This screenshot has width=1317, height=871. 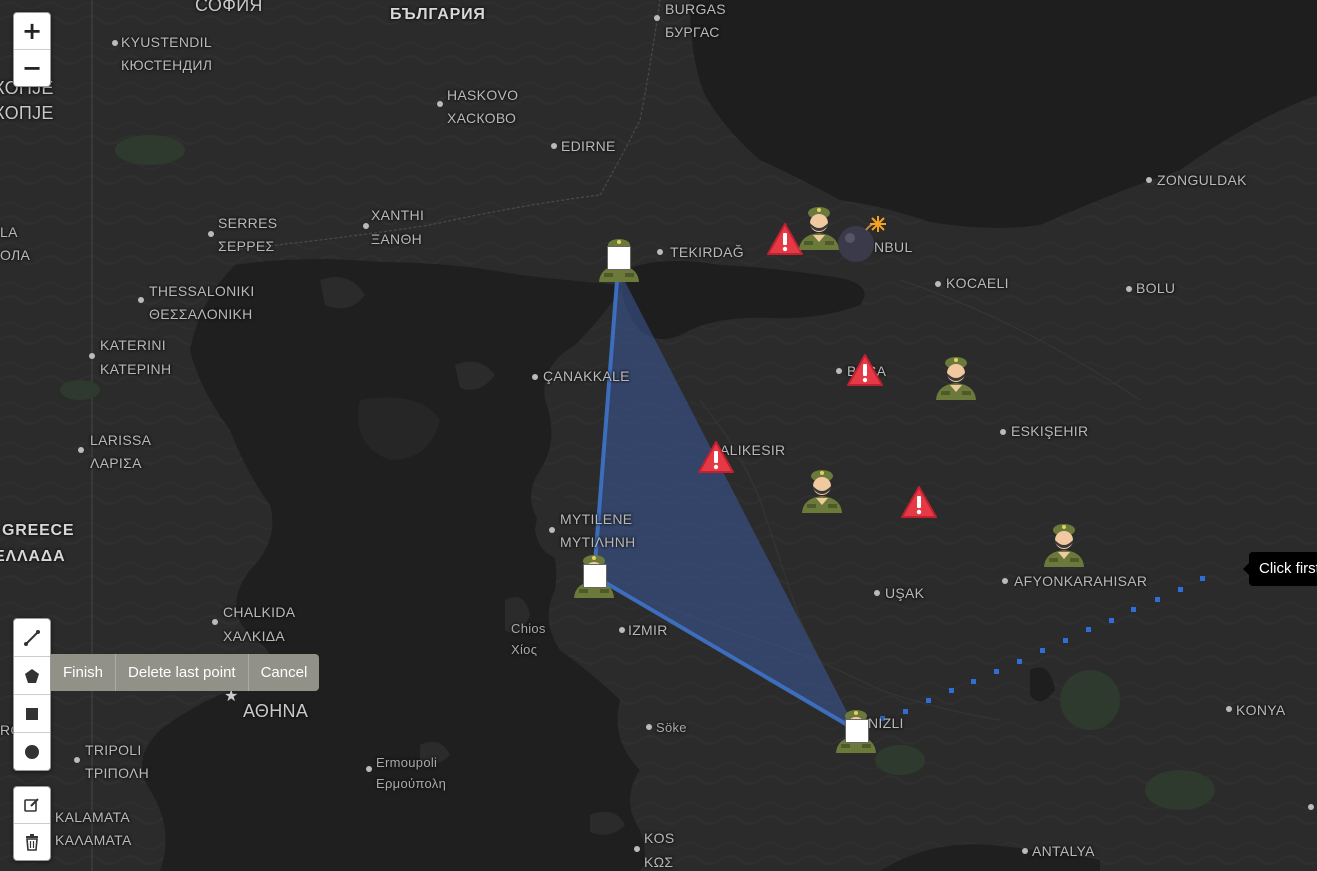 What do you see at coordinates (659, 838) in the screenshot?
I see `city-label: KOS` at bounding box center [659, 838].